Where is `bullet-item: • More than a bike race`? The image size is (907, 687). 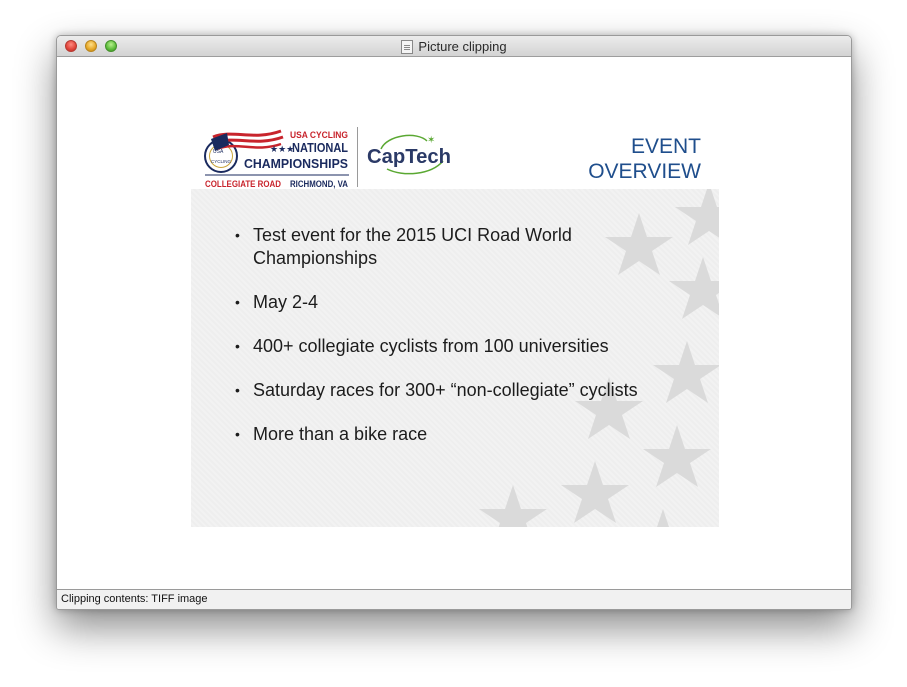 bullet-item: • More than a bike race is located at coordinates (445, 434).